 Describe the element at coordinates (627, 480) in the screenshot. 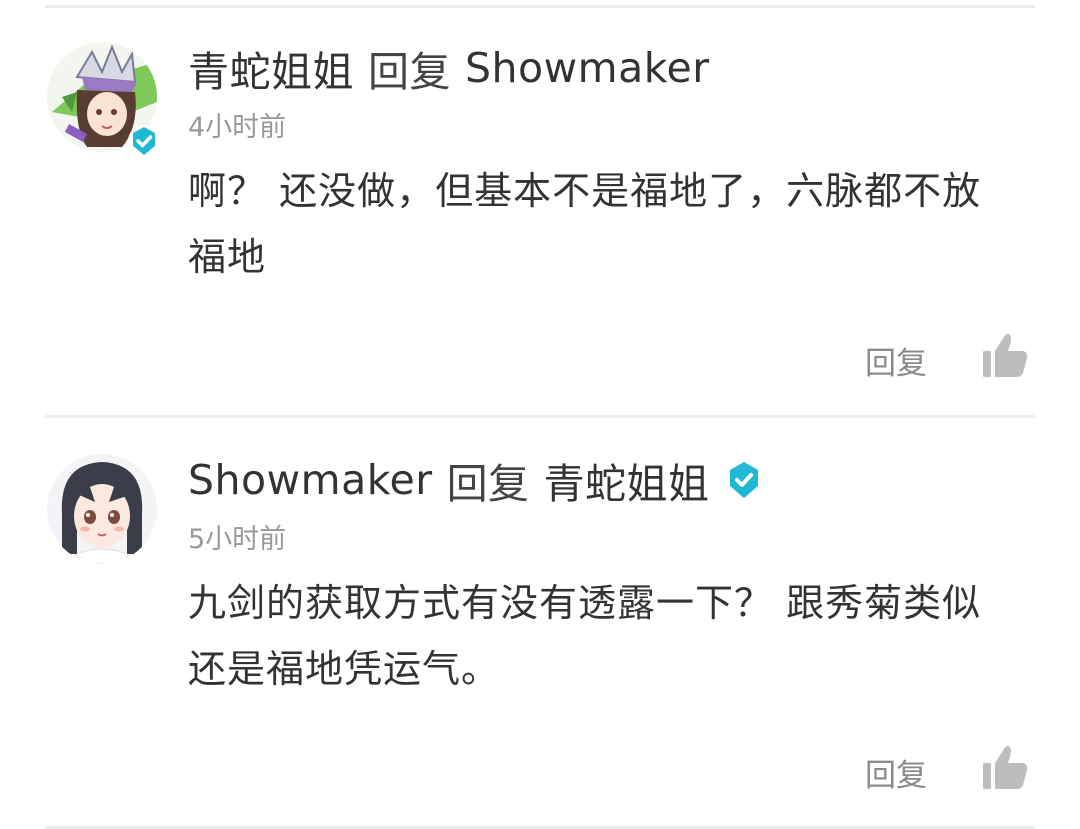

I see `reply-target-name: 青蛇姐姐` at that location.